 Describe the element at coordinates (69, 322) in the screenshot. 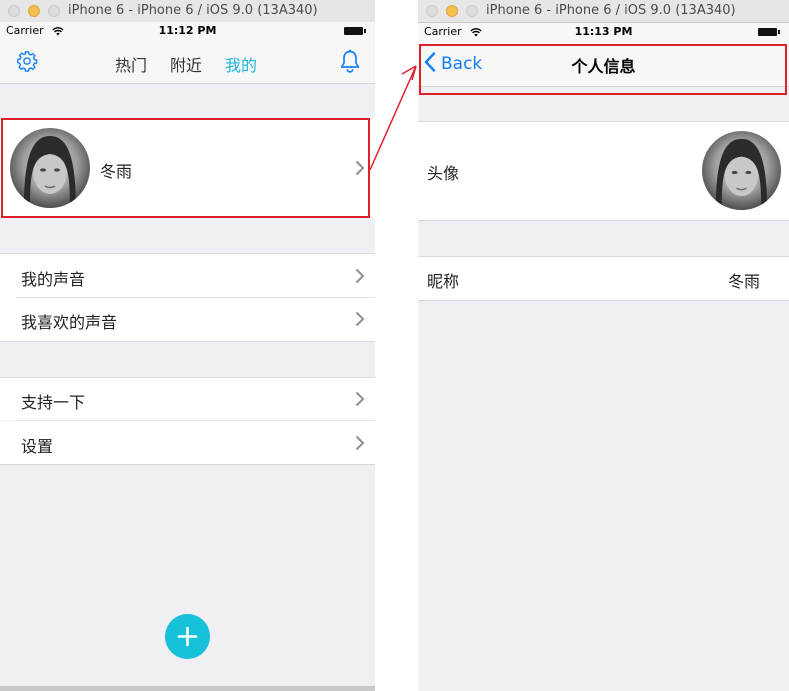

I see `list-item-label: 我喜欢的声音` at that location.